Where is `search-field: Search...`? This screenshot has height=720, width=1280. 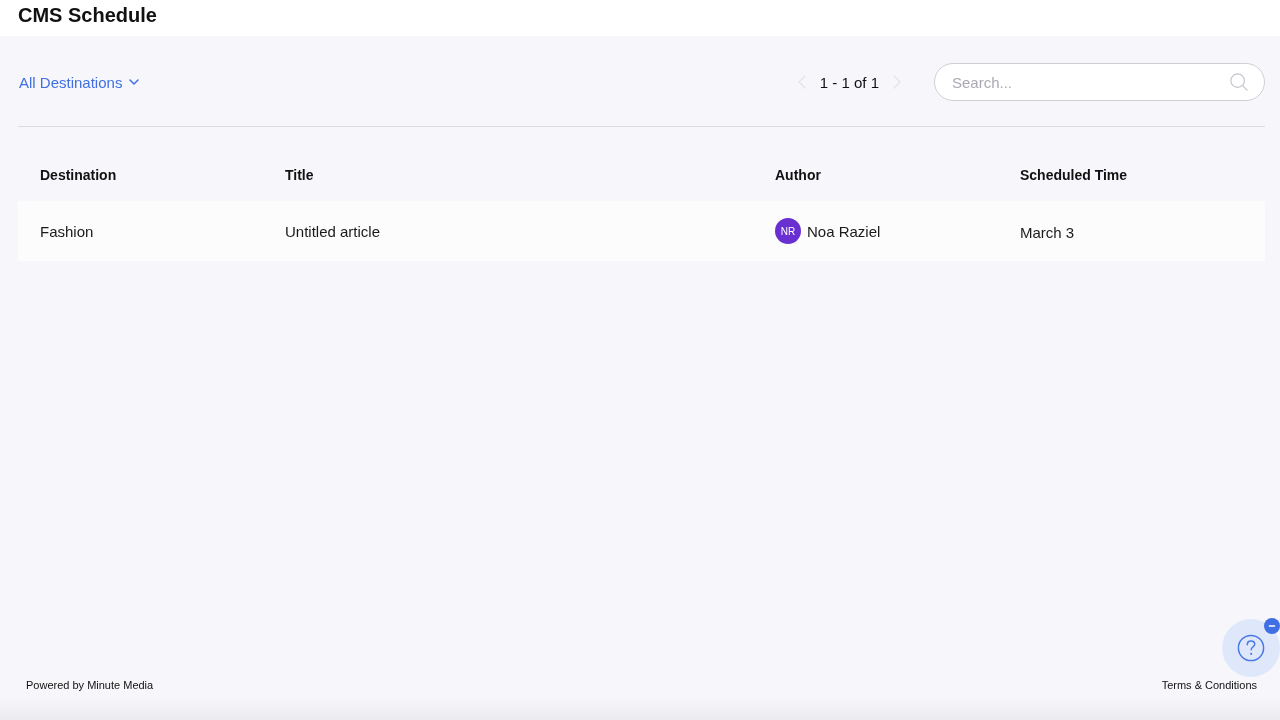
search-field: Search... is located at coordinates (1099, 82).